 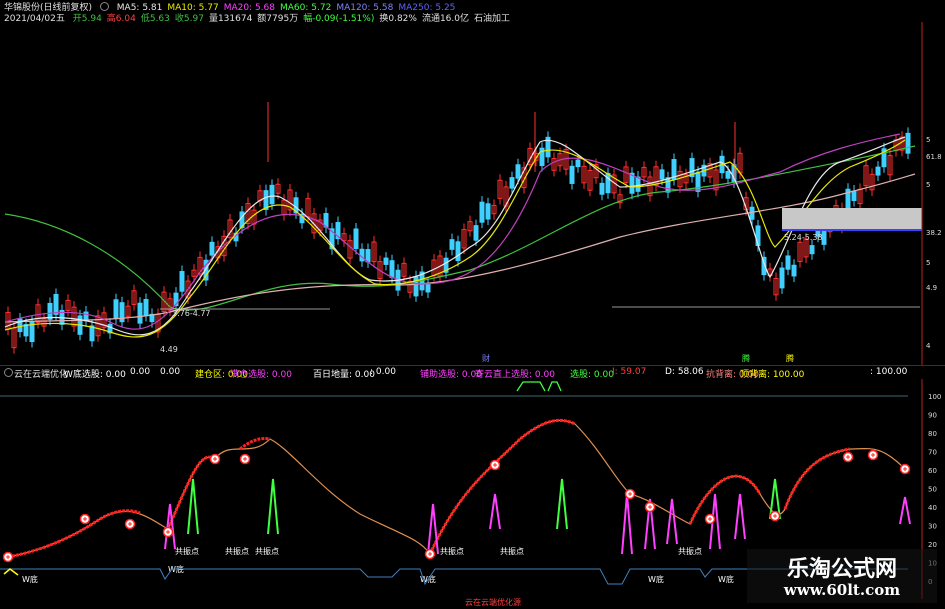 I want to click on price-annotation: 3.76-4.77, so click(x=191, y=313).